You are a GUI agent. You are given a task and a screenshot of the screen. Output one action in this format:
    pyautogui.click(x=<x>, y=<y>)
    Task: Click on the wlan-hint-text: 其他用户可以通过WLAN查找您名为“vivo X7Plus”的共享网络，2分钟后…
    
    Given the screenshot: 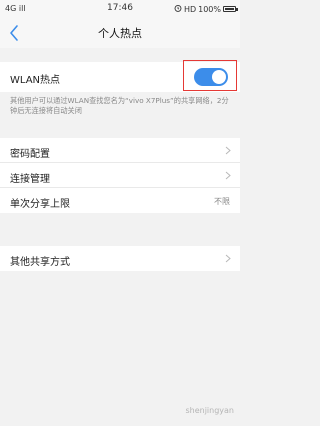 What is the action you would take?
    pyautogui.click(x=119, y=105)
    